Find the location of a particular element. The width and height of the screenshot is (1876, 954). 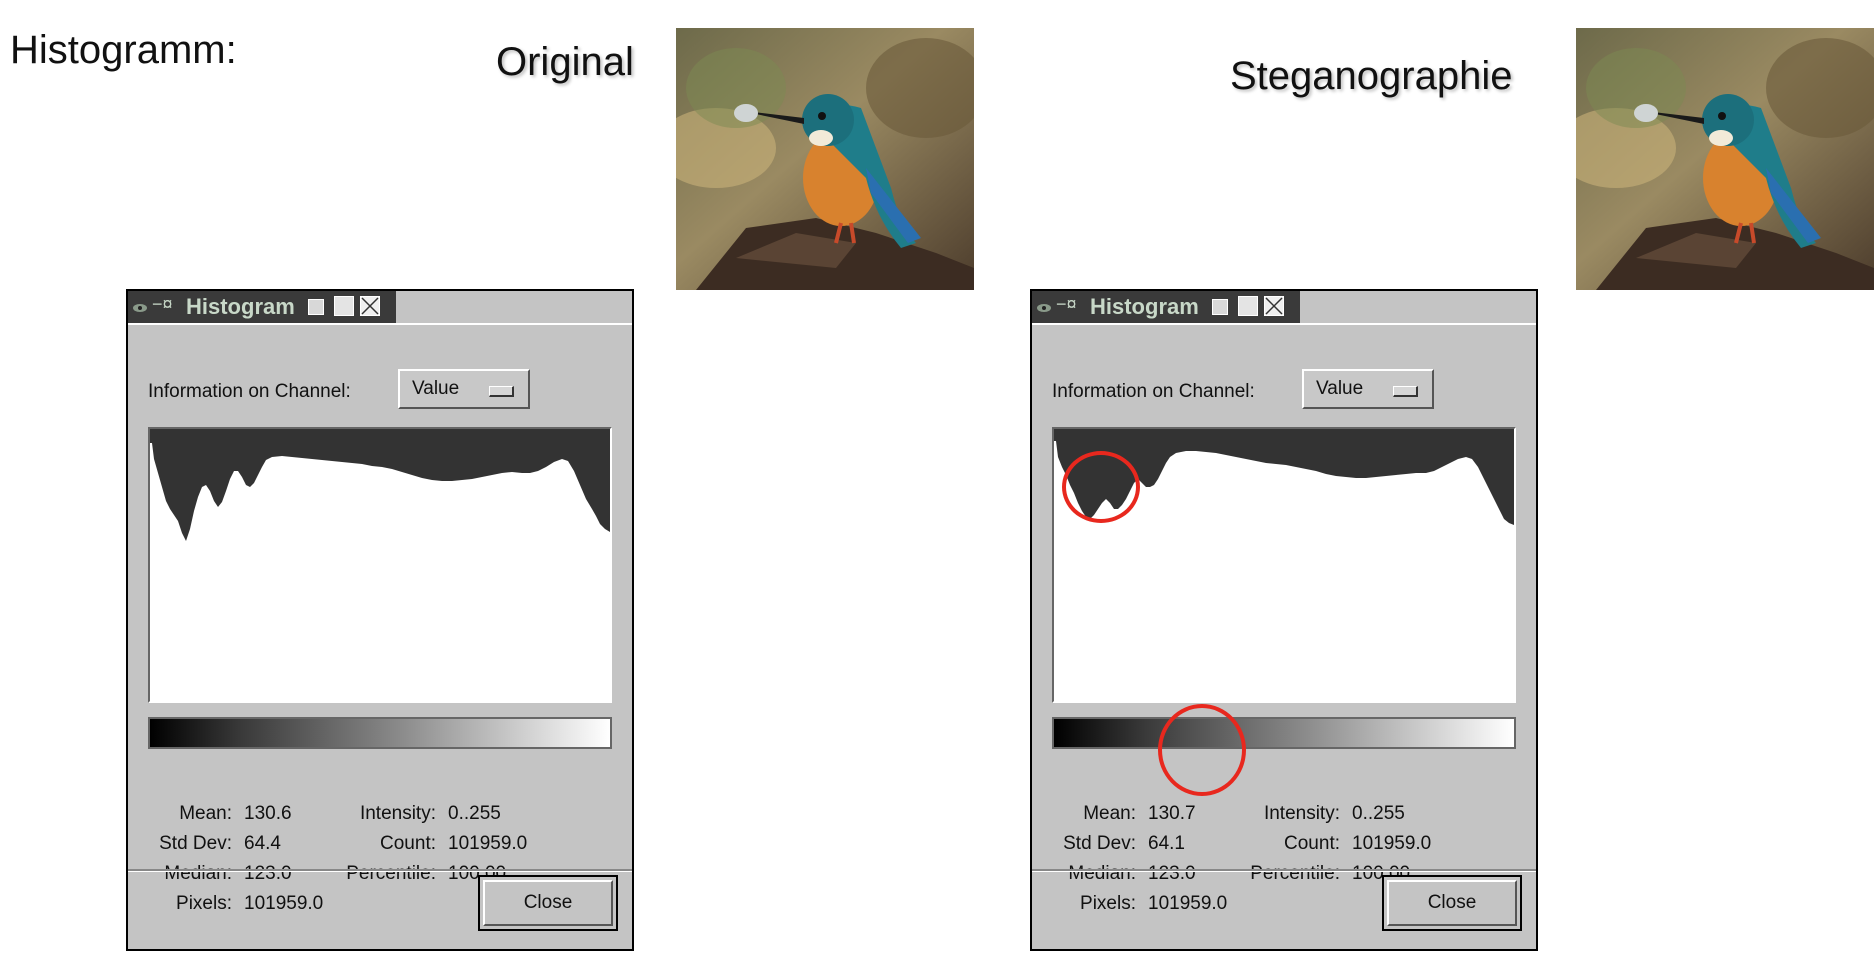

mean-value: 130.7 is located at coordinates (1172, 813).